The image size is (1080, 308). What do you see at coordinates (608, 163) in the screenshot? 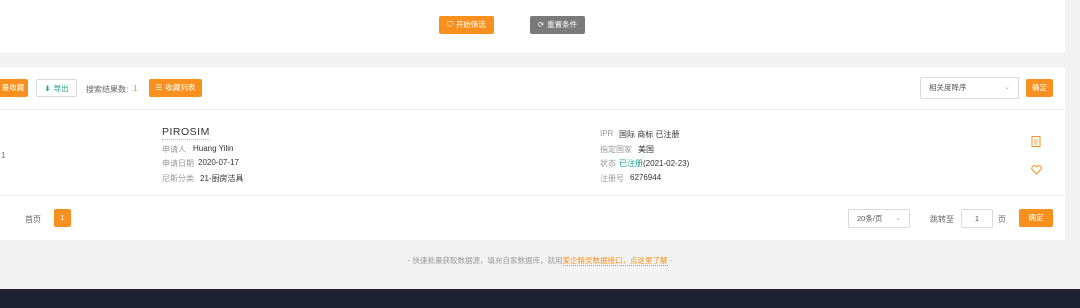
I see `status-label: 状态` at bounding box center [608, 163].